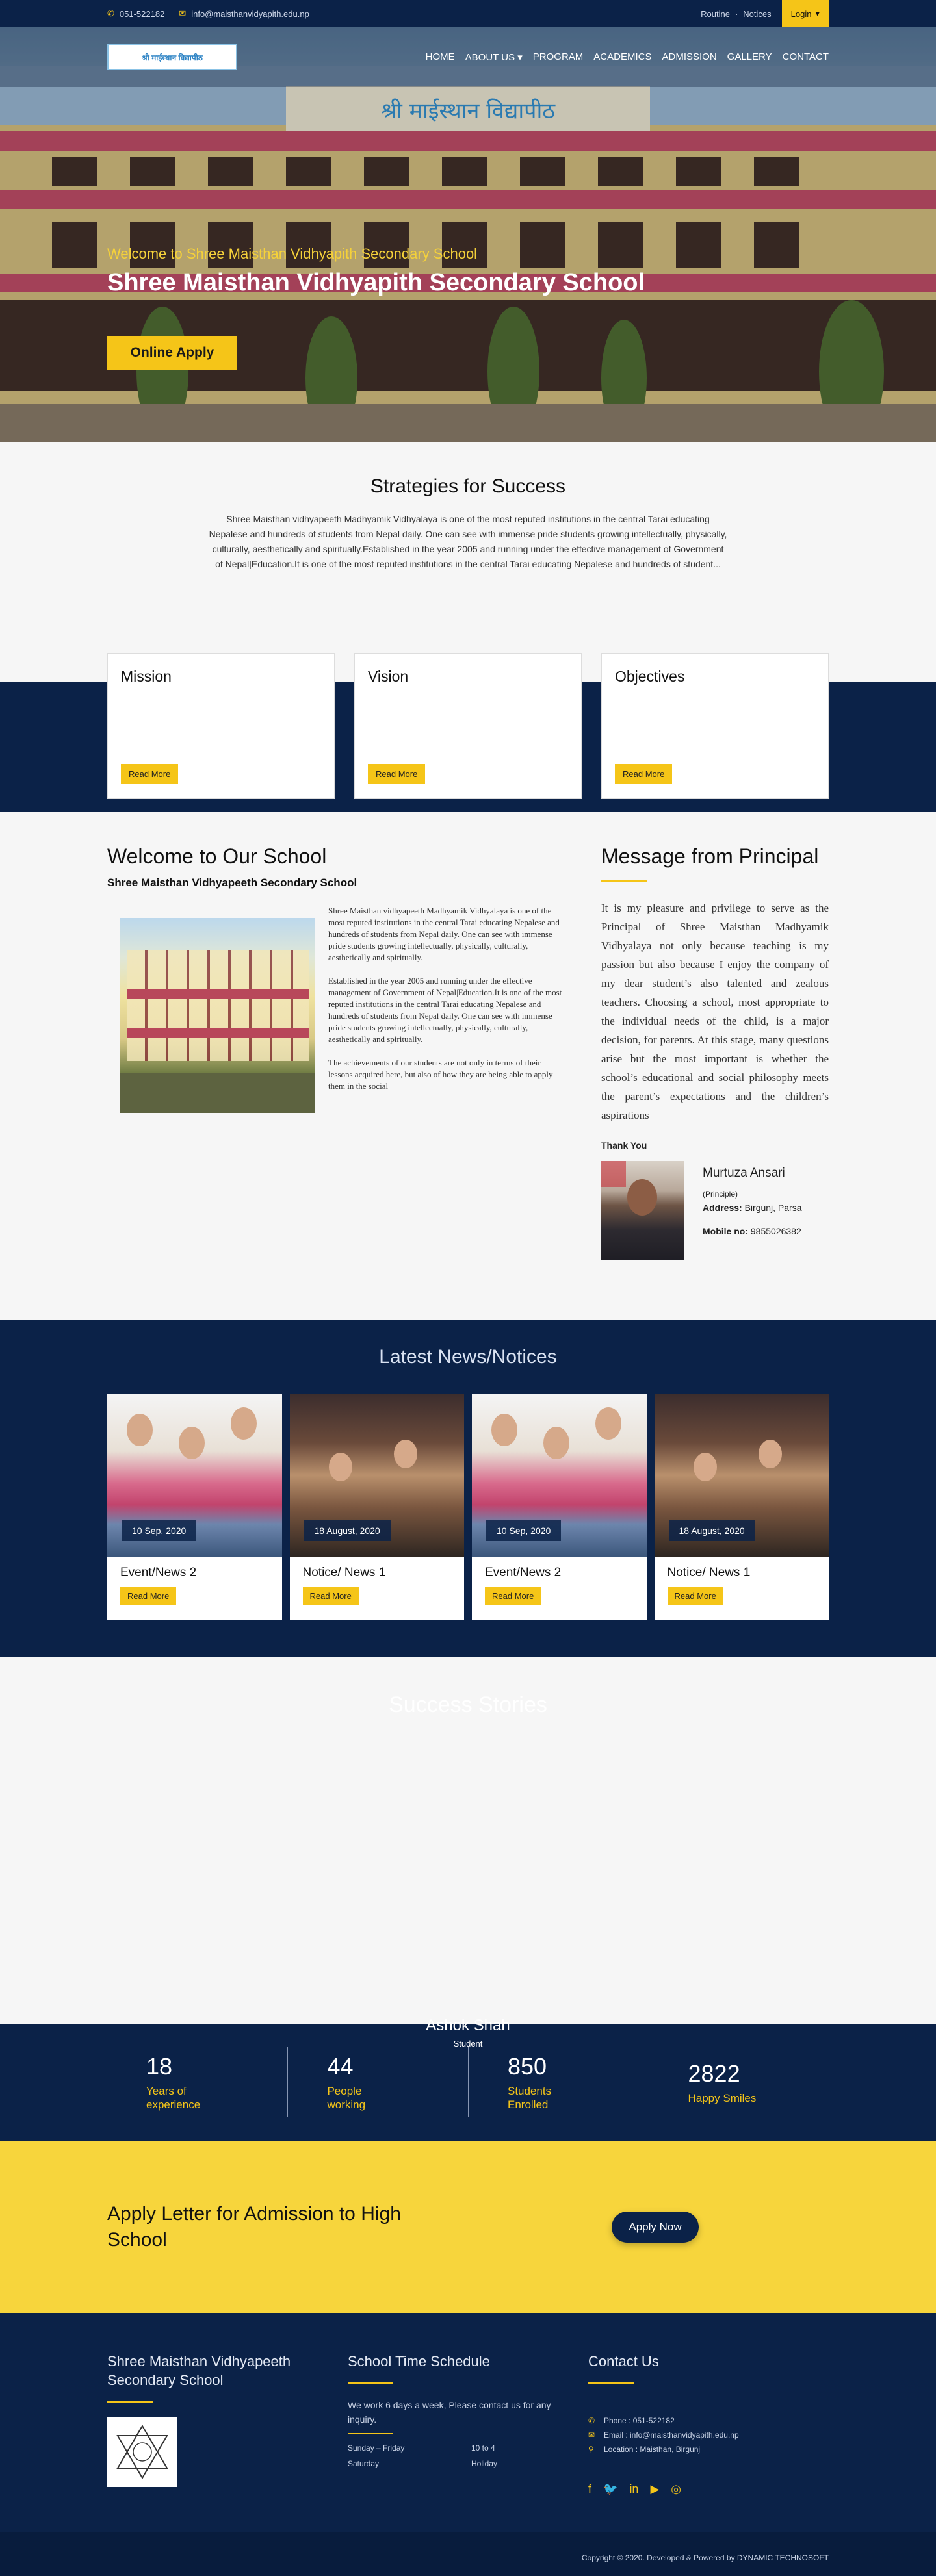 This screenshot has width=936, height=2576. I want to click on schedule-title: School Time Schedule, so click(419, 2361).